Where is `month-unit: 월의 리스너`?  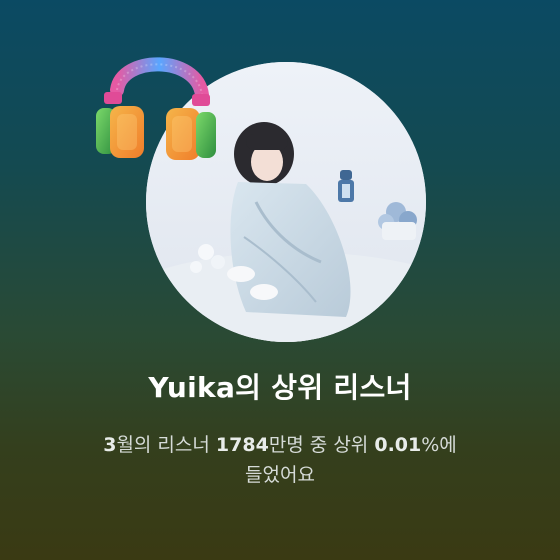 month-unit: 월의 리스너 is located at coordinates (166, 445).